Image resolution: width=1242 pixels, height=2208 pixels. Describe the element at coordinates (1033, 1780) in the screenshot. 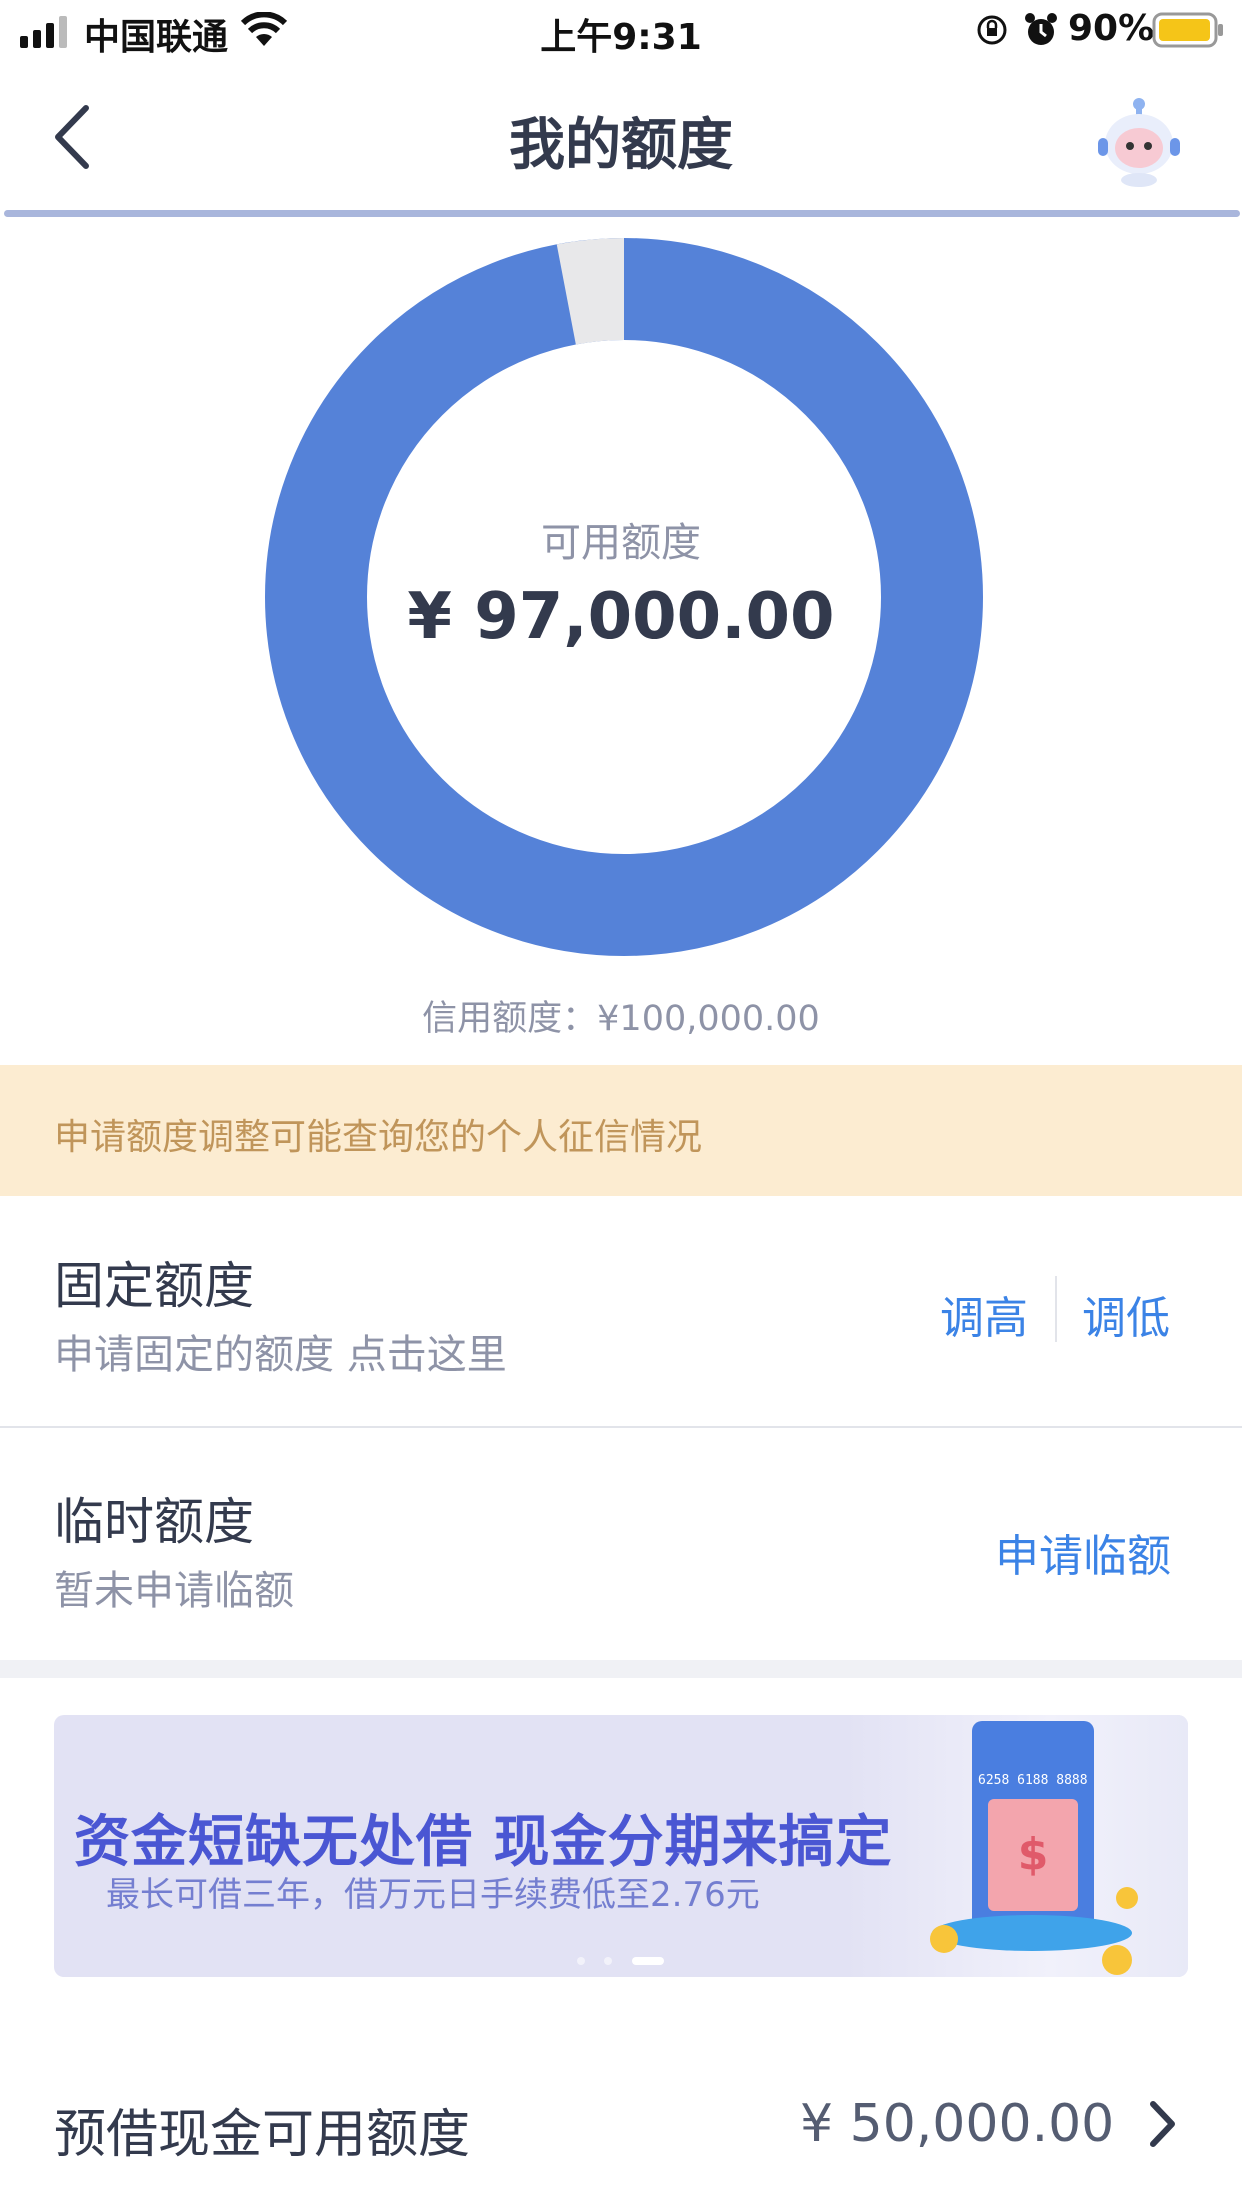

I see `card-number: 6258 6188 8888` at that location.